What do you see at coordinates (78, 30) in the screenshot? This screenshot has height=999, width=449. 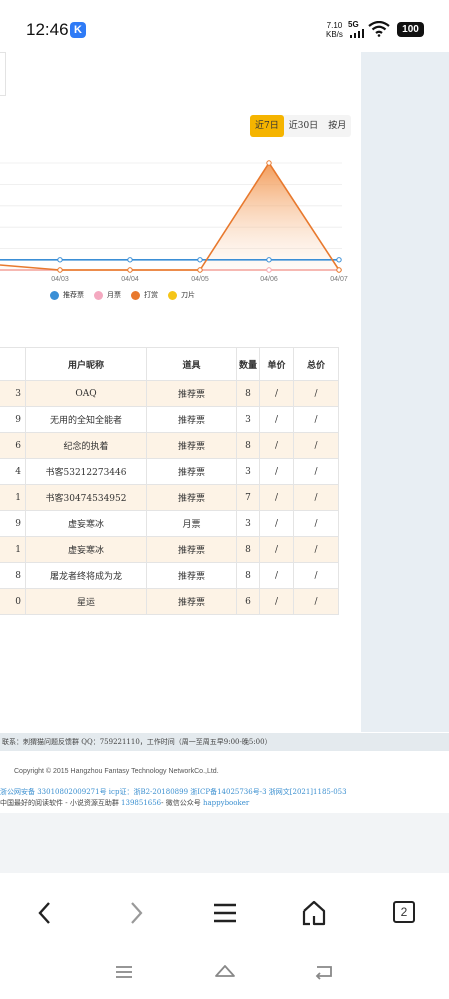 I see `app-notification-icon: K` at bounding box center [78, 30].